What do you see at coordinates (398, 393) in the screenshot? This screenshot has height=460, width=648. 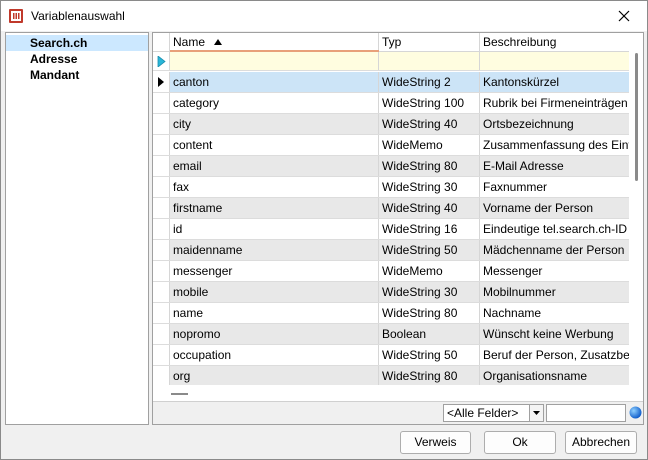 I see `horizontal-scrollbar` at bounding box center [398, 393].